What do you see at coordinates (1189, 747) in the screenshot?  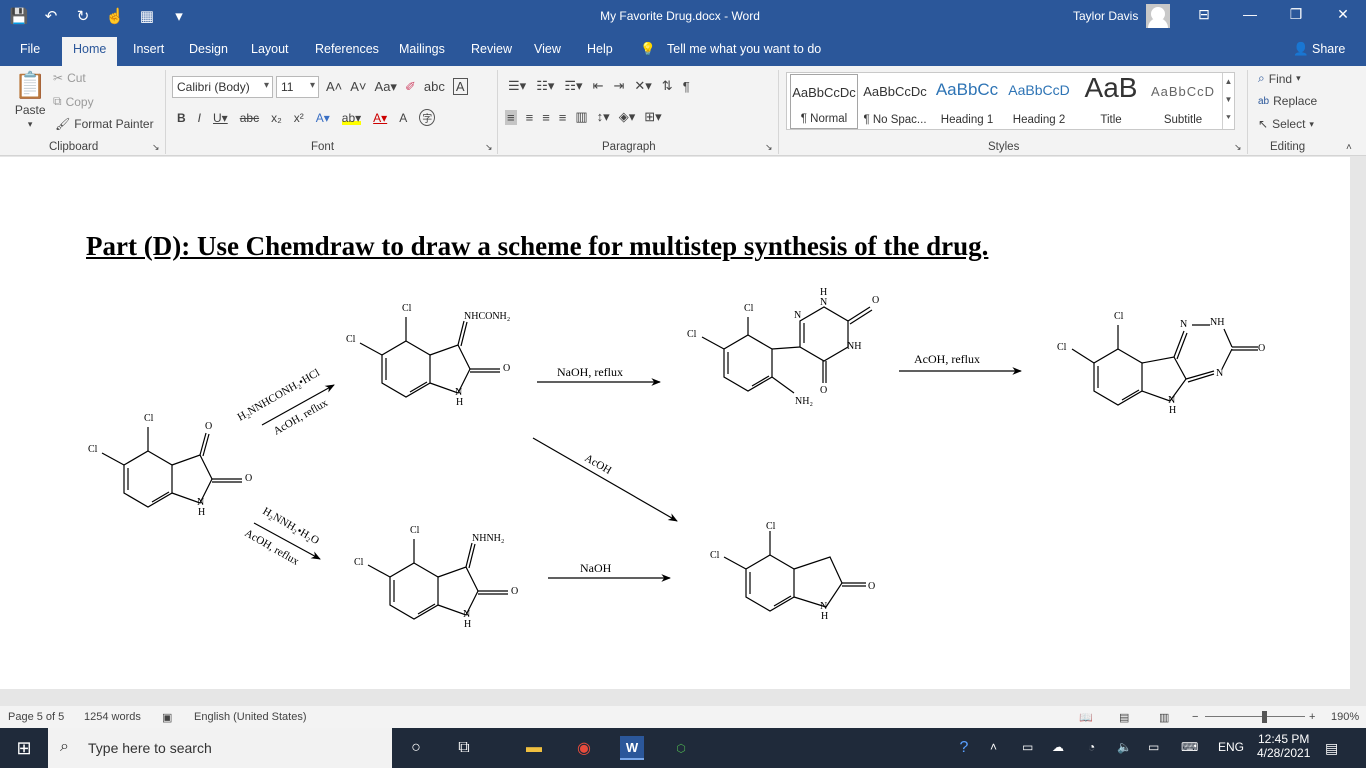 I see `keyboard-icon: ⌨` at bounding box center [1189, 747].